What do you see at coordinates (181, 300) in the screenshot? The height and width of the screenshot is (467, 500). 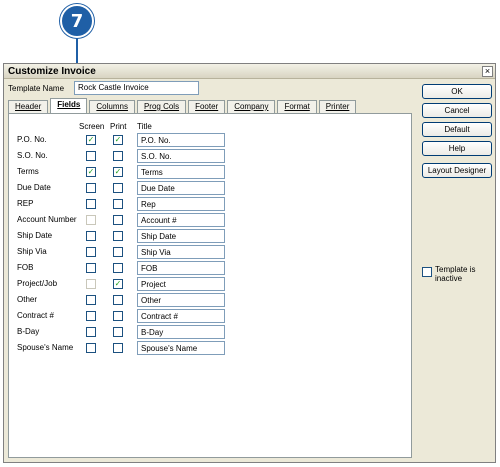 I see `title-input-other: Other` at bounding box center [181, 300].